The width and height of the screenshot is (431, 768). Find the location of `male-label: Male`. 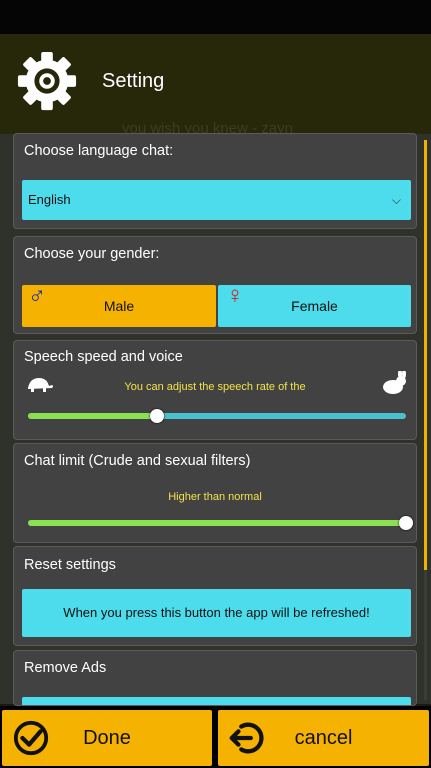

male-label: Male is located at coordinates (119, 306).